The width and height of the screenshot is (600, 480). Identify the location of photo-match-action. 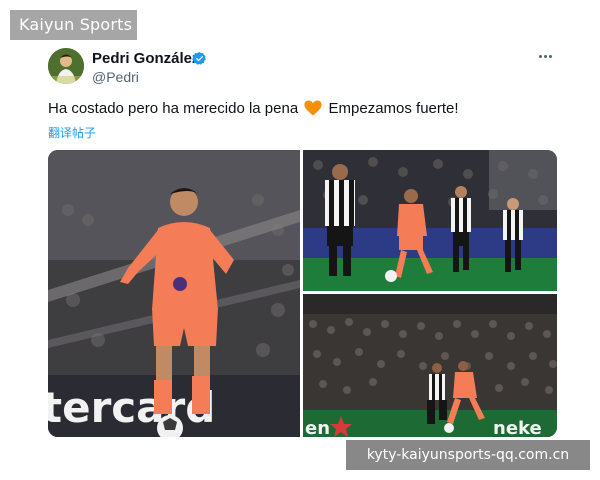
(430, 220).